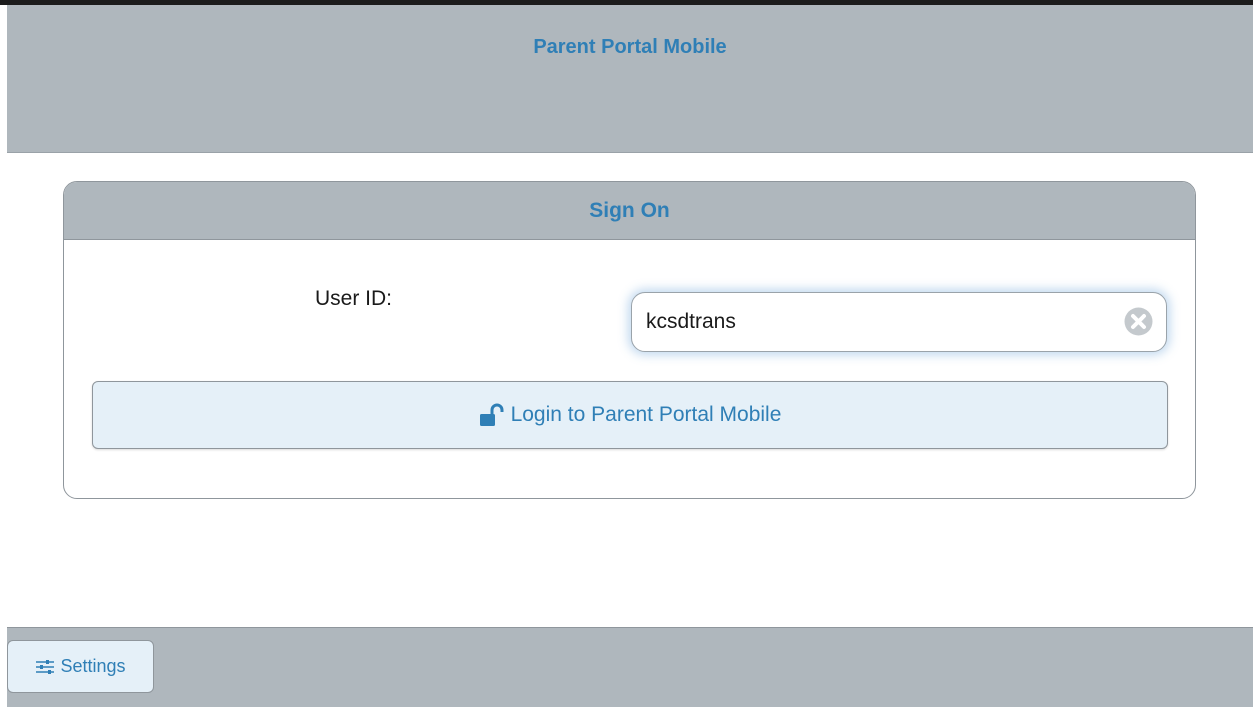 This screenshot has width=1253, height=707. Describe the element at coordinates (354, 298) in the screenshot. I see `user-id-label: User ID:` at that location.